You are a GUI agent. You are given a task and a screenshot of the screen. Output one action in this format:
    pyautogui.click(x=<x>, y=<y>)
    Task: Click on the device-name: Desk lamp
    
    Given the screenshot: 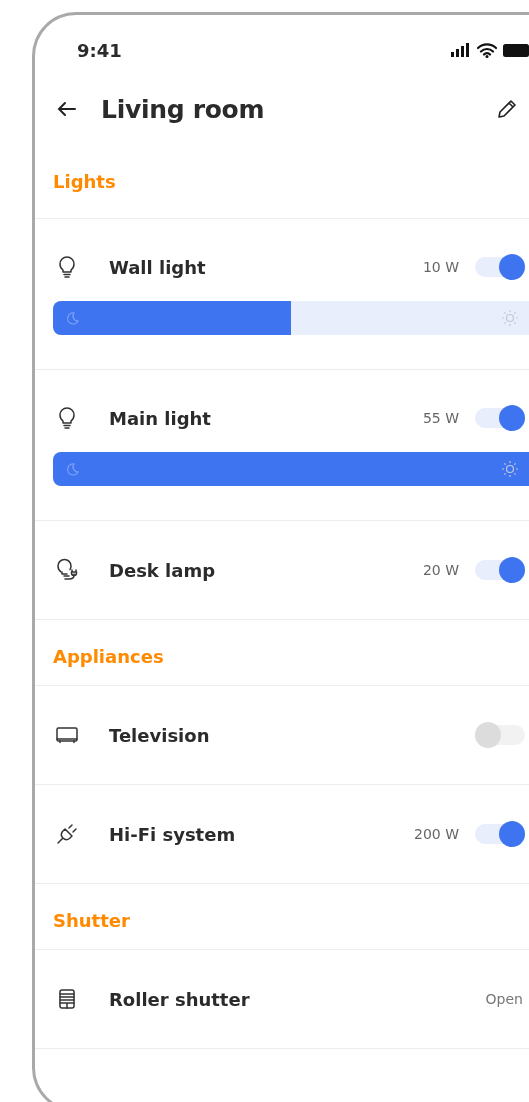 What is the action you would take?
    pyautogui.click(x=163, y=570)
    